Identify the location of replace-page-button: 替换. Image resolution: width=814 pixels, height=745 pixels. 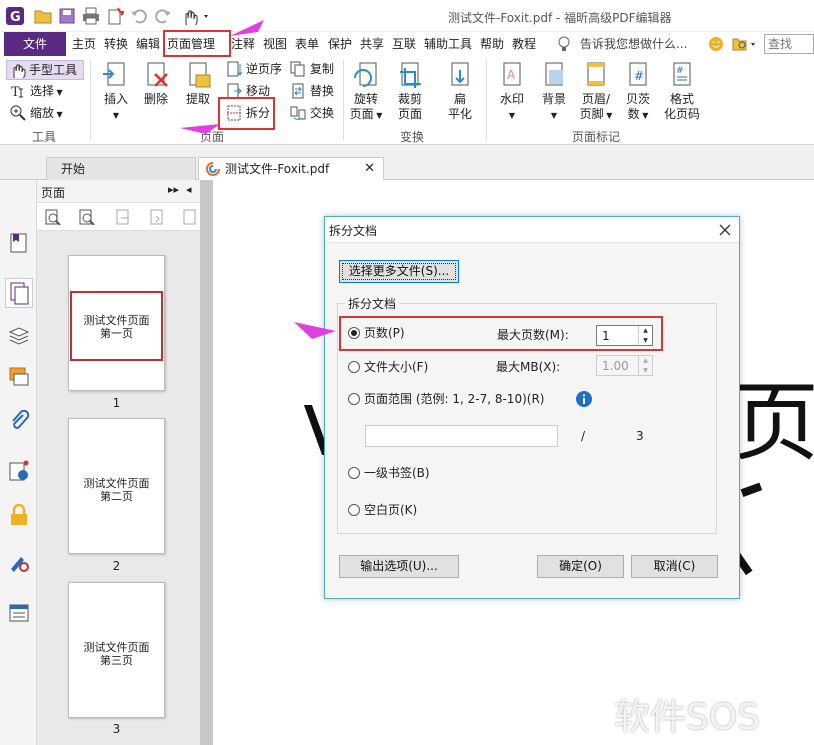
(312, 91).